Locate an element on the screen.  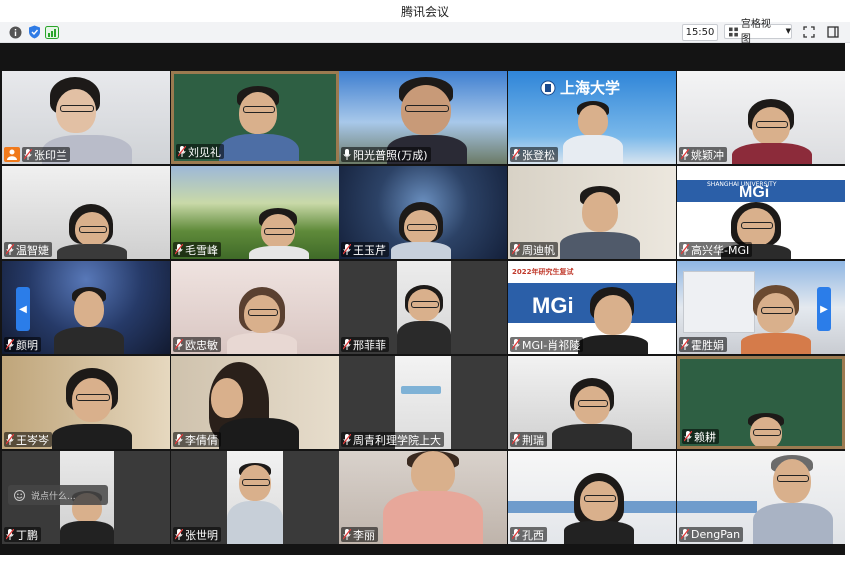
video-tile: 毛雪峰 is located at coordinates (255, 212).